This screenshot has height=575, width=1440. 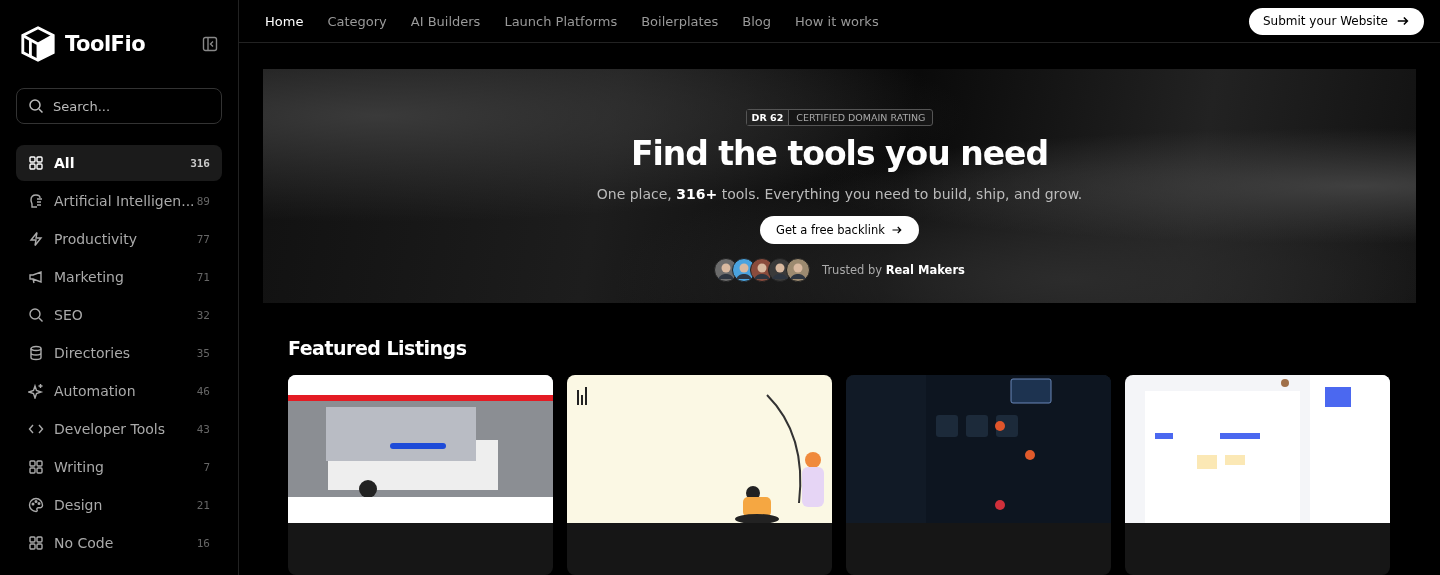 I want to click on category-item: All 316, so click(x=119, y=163).